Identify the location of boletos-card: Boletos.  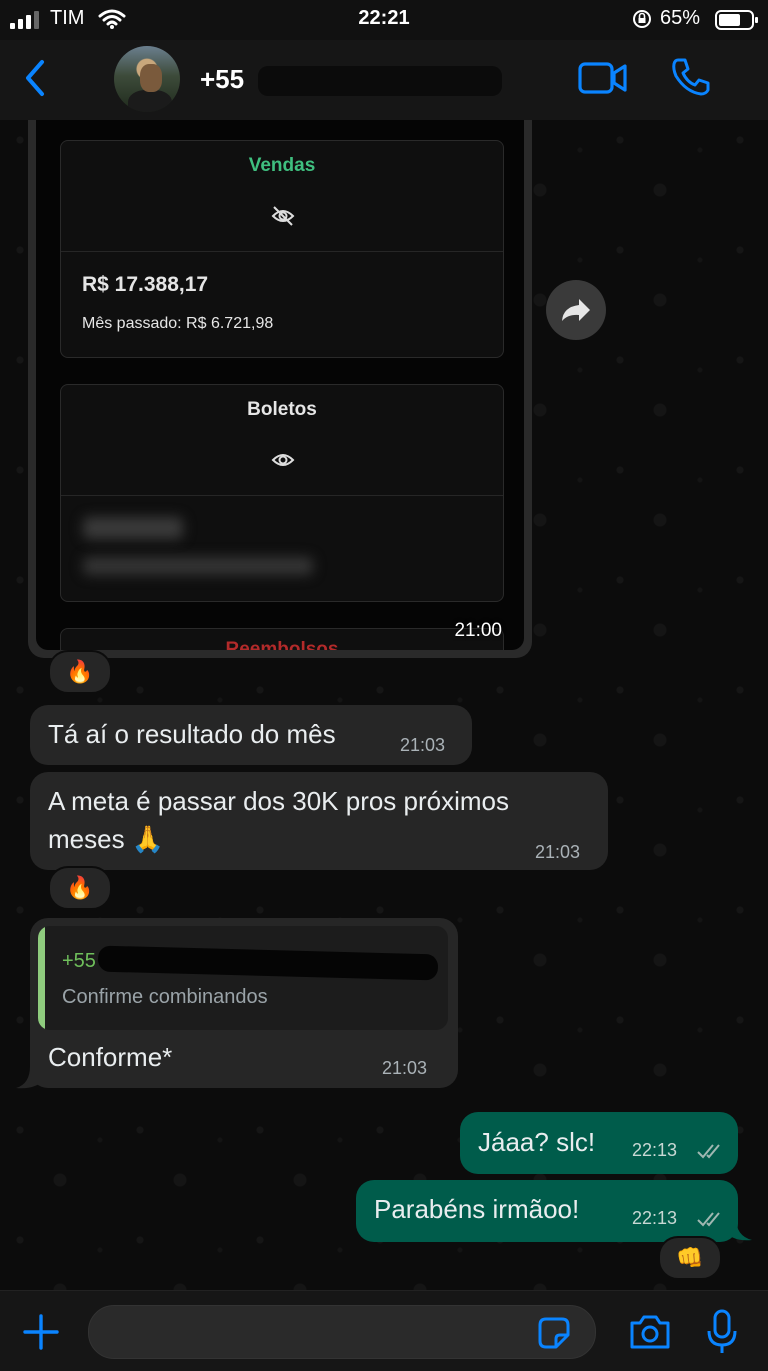
(282, 493).